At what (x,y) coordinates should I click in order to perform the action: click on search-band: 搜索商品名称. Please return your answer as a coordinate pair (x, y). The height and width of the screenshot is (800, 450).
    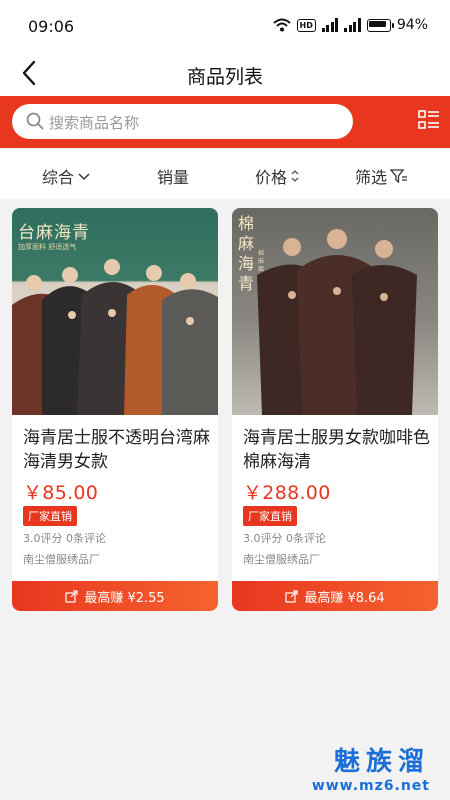
    Looking at the image, I should click on (225, 122).